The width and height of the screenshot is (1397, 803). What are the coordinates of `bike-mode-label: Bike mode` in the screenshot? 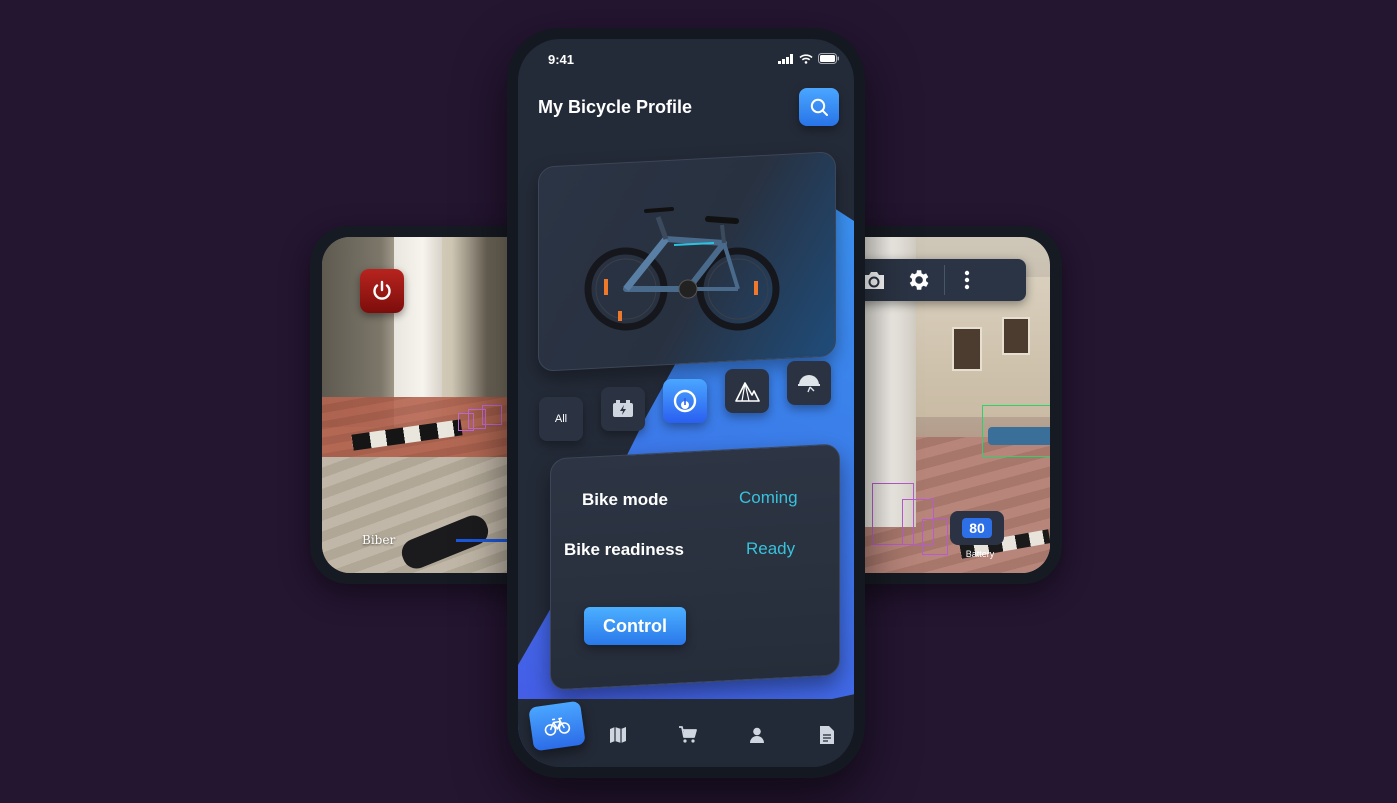 It's located at (625, 499).